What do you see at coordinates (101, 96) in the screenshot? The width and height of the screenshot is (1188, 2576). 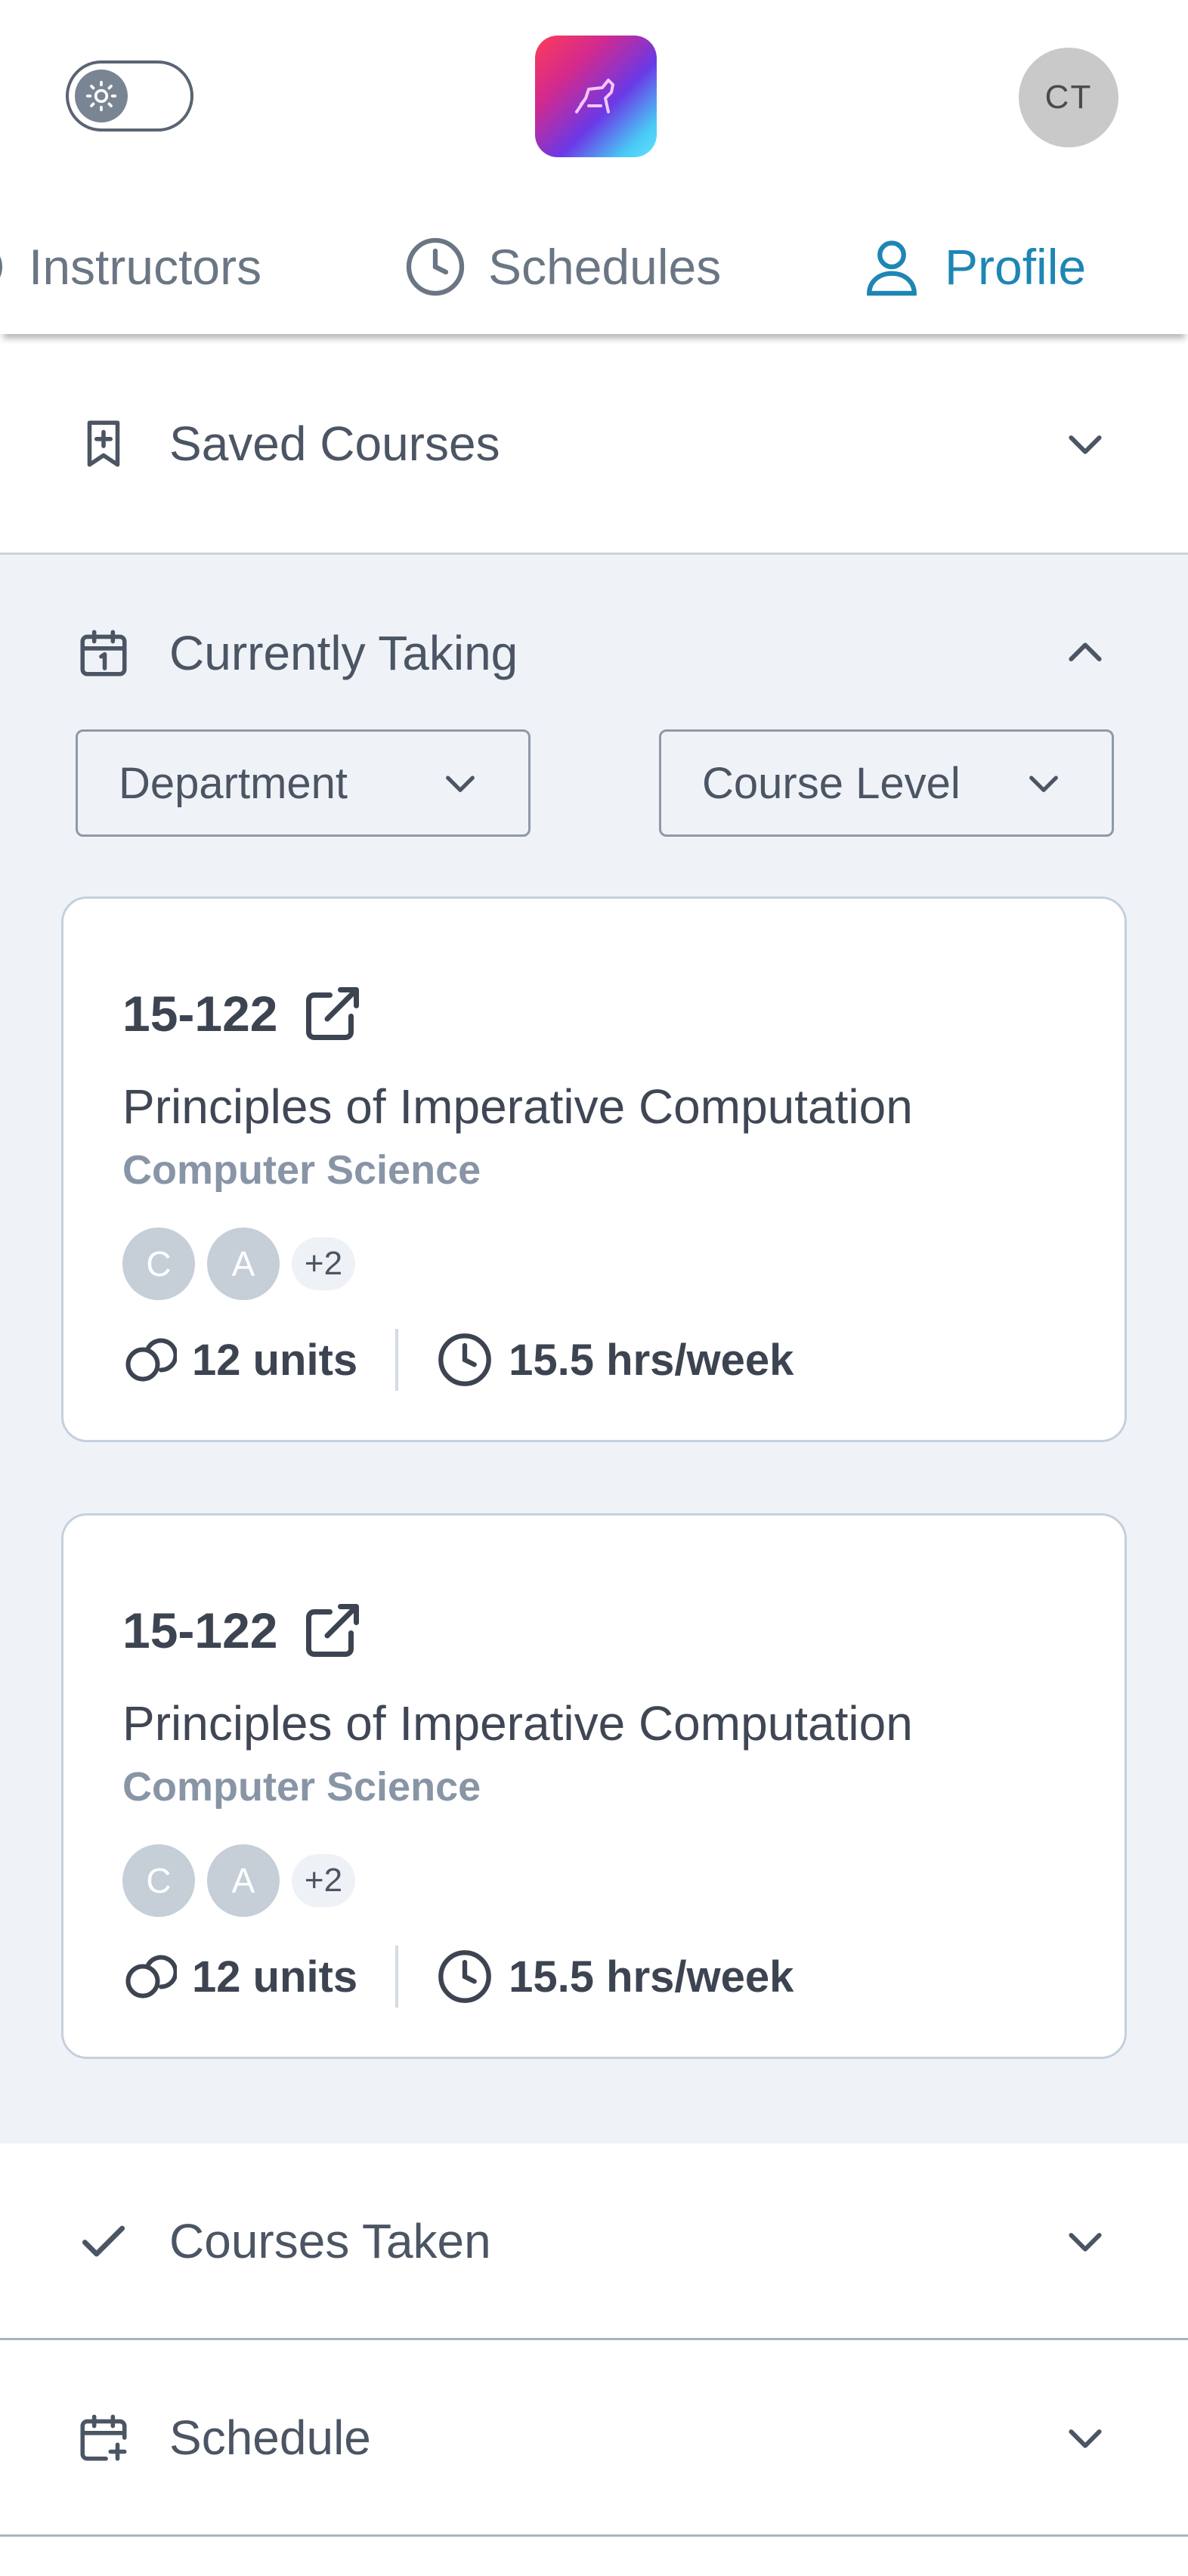 I see `sun-icon` at bounding box center [101, 96].